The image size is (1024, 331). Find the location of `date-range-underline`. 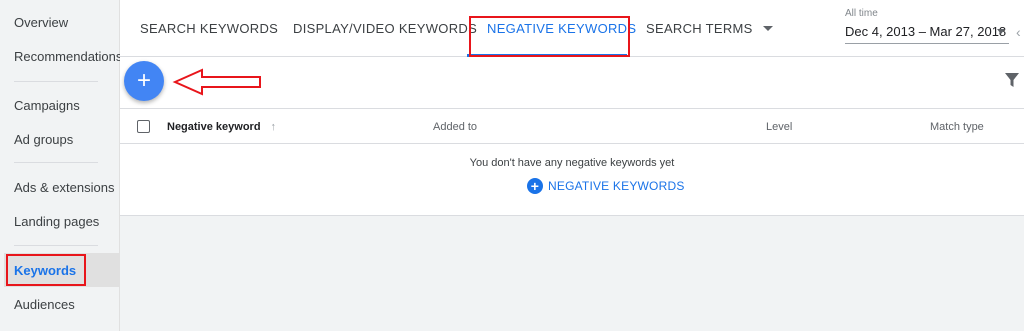

date-range-underline is located at coordinates (927, 43).